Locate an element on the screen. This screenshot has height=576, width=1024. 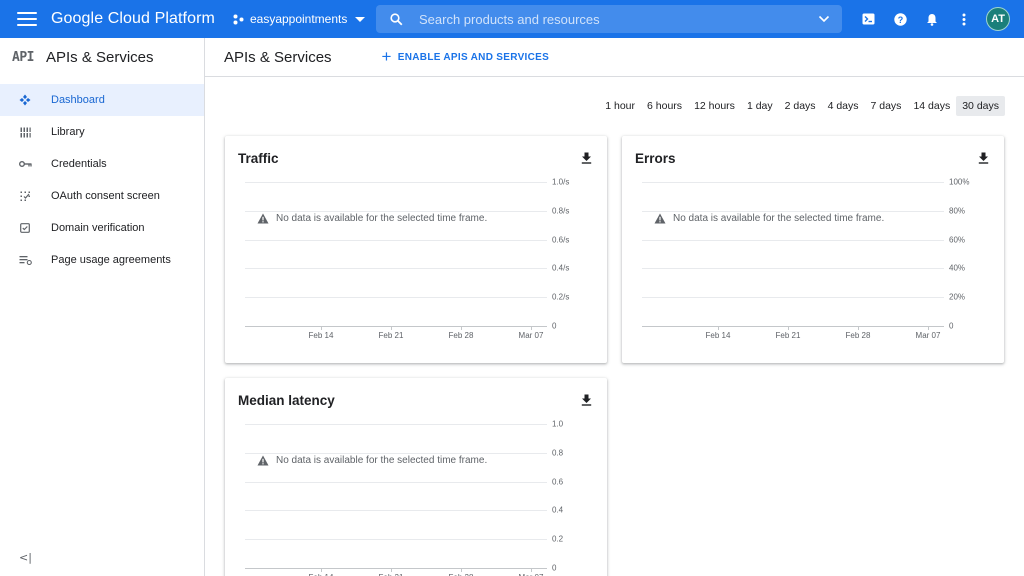
more-vert-icon is located at coordinates (964, 19).